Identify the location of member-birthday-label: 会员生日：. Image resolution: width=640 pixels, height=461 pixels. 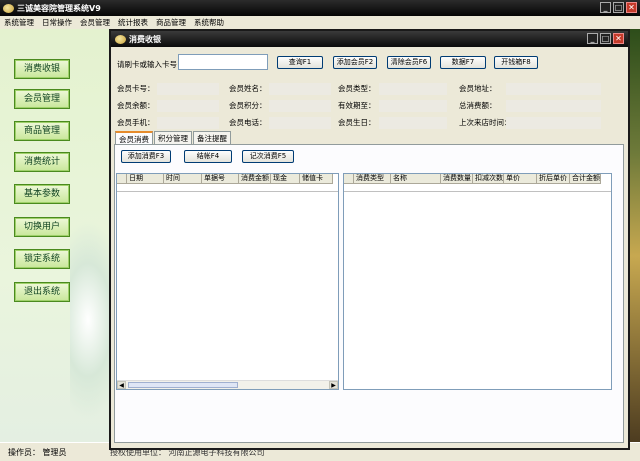
(357, 122).